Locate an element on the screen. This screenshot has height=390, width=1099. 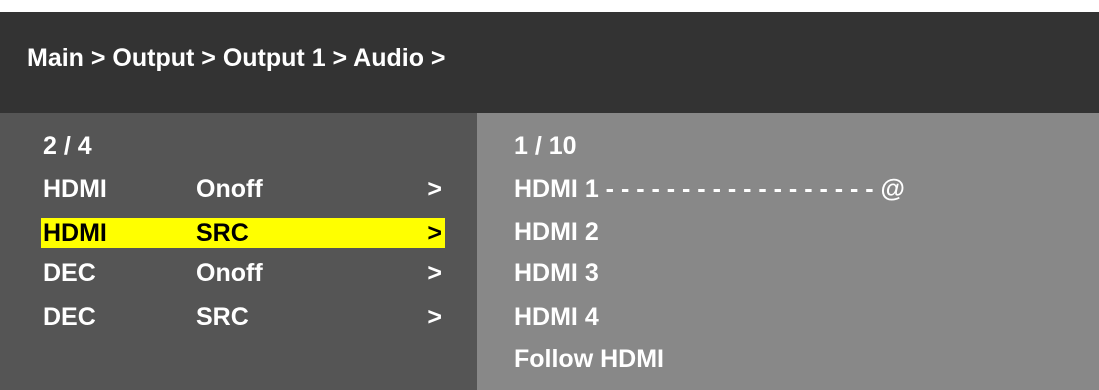
breadcrumb: Main > Output > Output 1 > Audio > is located at coordinates (236, 58).